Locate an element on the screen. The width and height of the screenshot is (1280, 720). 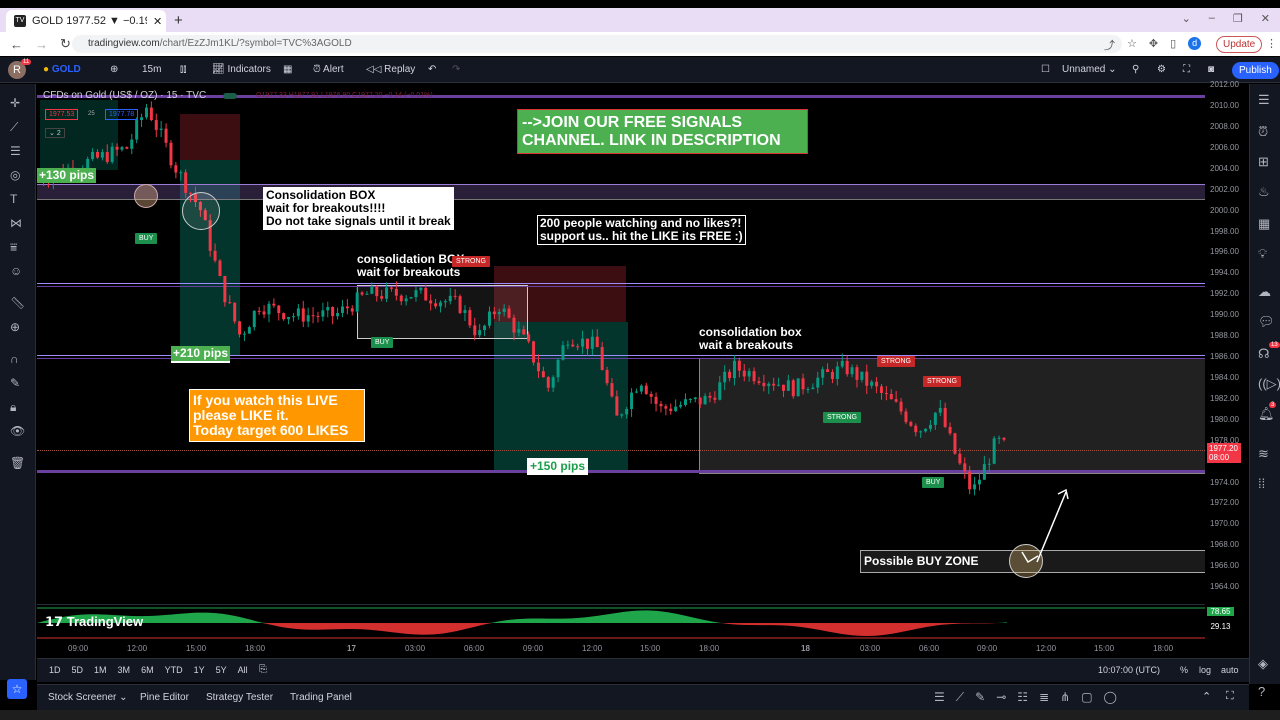
update-button: Update is located at coordinates (1239, 44).